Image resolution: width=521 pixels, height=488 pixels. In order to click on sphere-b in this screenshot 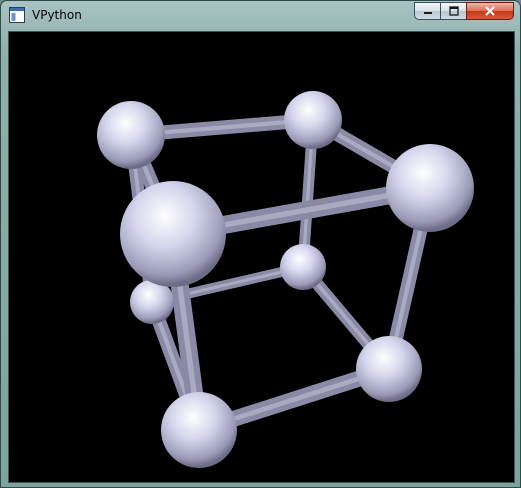, I will do `click(313, 120)`.